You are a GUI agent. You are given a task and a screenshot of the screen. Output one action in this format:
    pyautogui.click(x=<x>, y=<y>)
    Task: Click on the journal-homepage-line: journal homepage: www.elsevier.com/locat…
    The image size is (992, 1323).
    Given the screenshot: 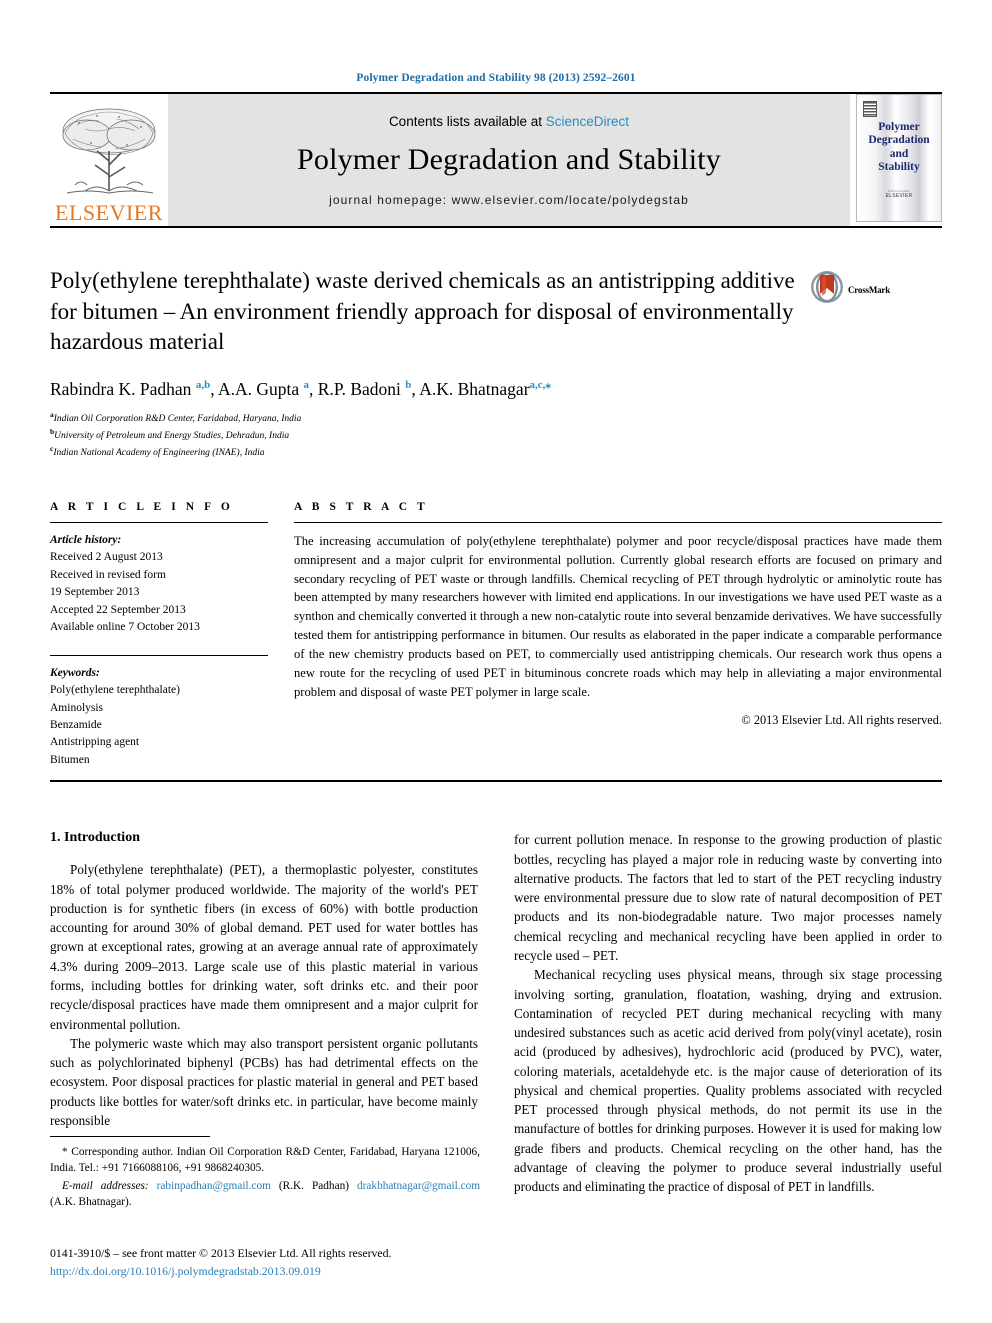 What is the action you would take?
    pyautogui.click(x=509, y=200)
    